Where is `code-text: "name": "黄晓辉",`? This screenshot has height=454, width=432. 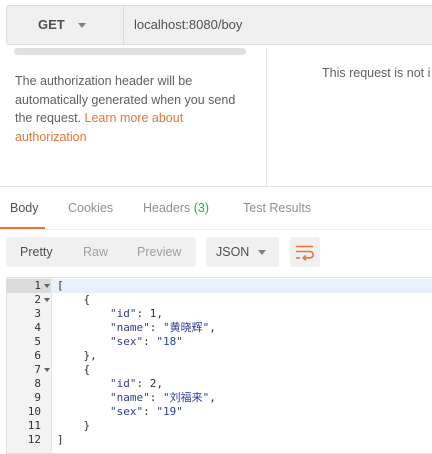
code-text: "name": "黄晓辉", is located at coordinates (162, 327).